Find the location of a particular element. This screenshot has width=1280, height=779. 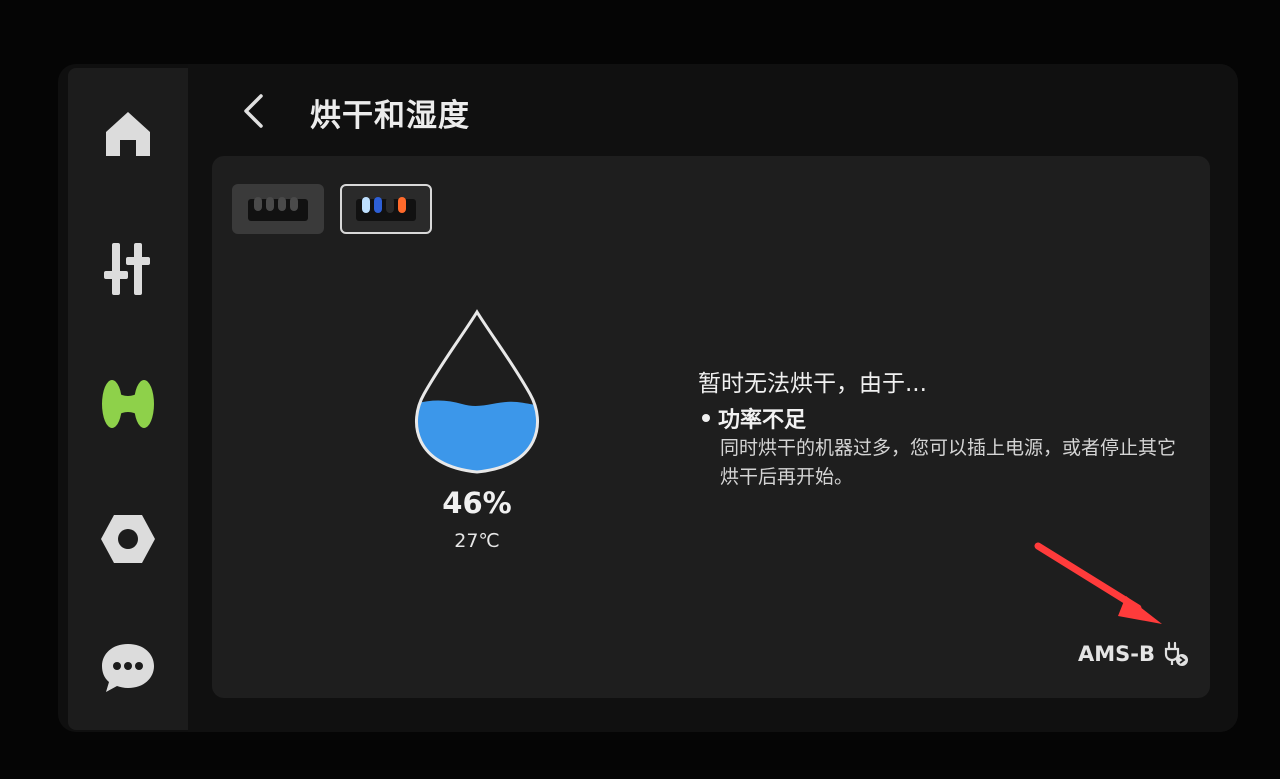

hex-nut-icon is located at coordinates (128, 539).